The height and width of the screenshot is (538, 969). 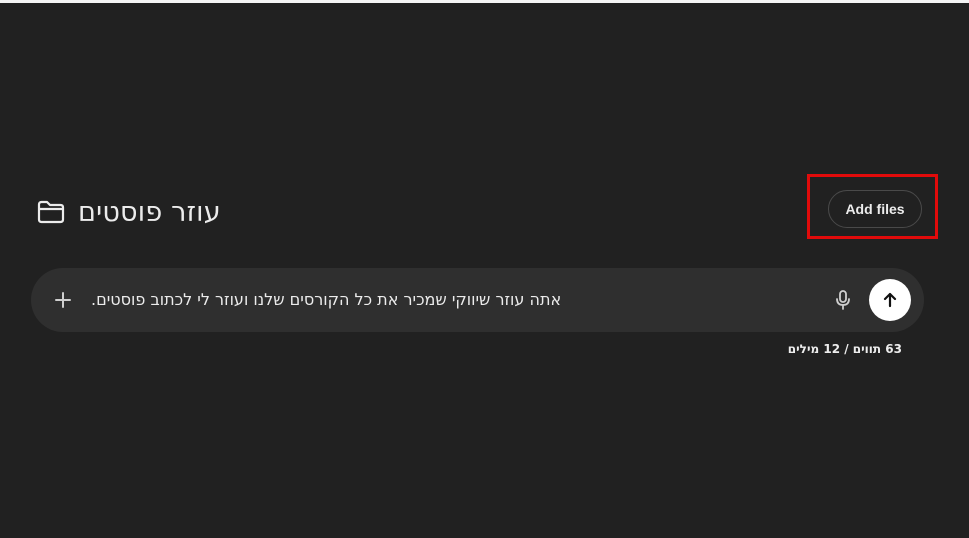 I want to click on character-word-counter: 63 תווים / 12 מילים, so click(x=844, y=349).